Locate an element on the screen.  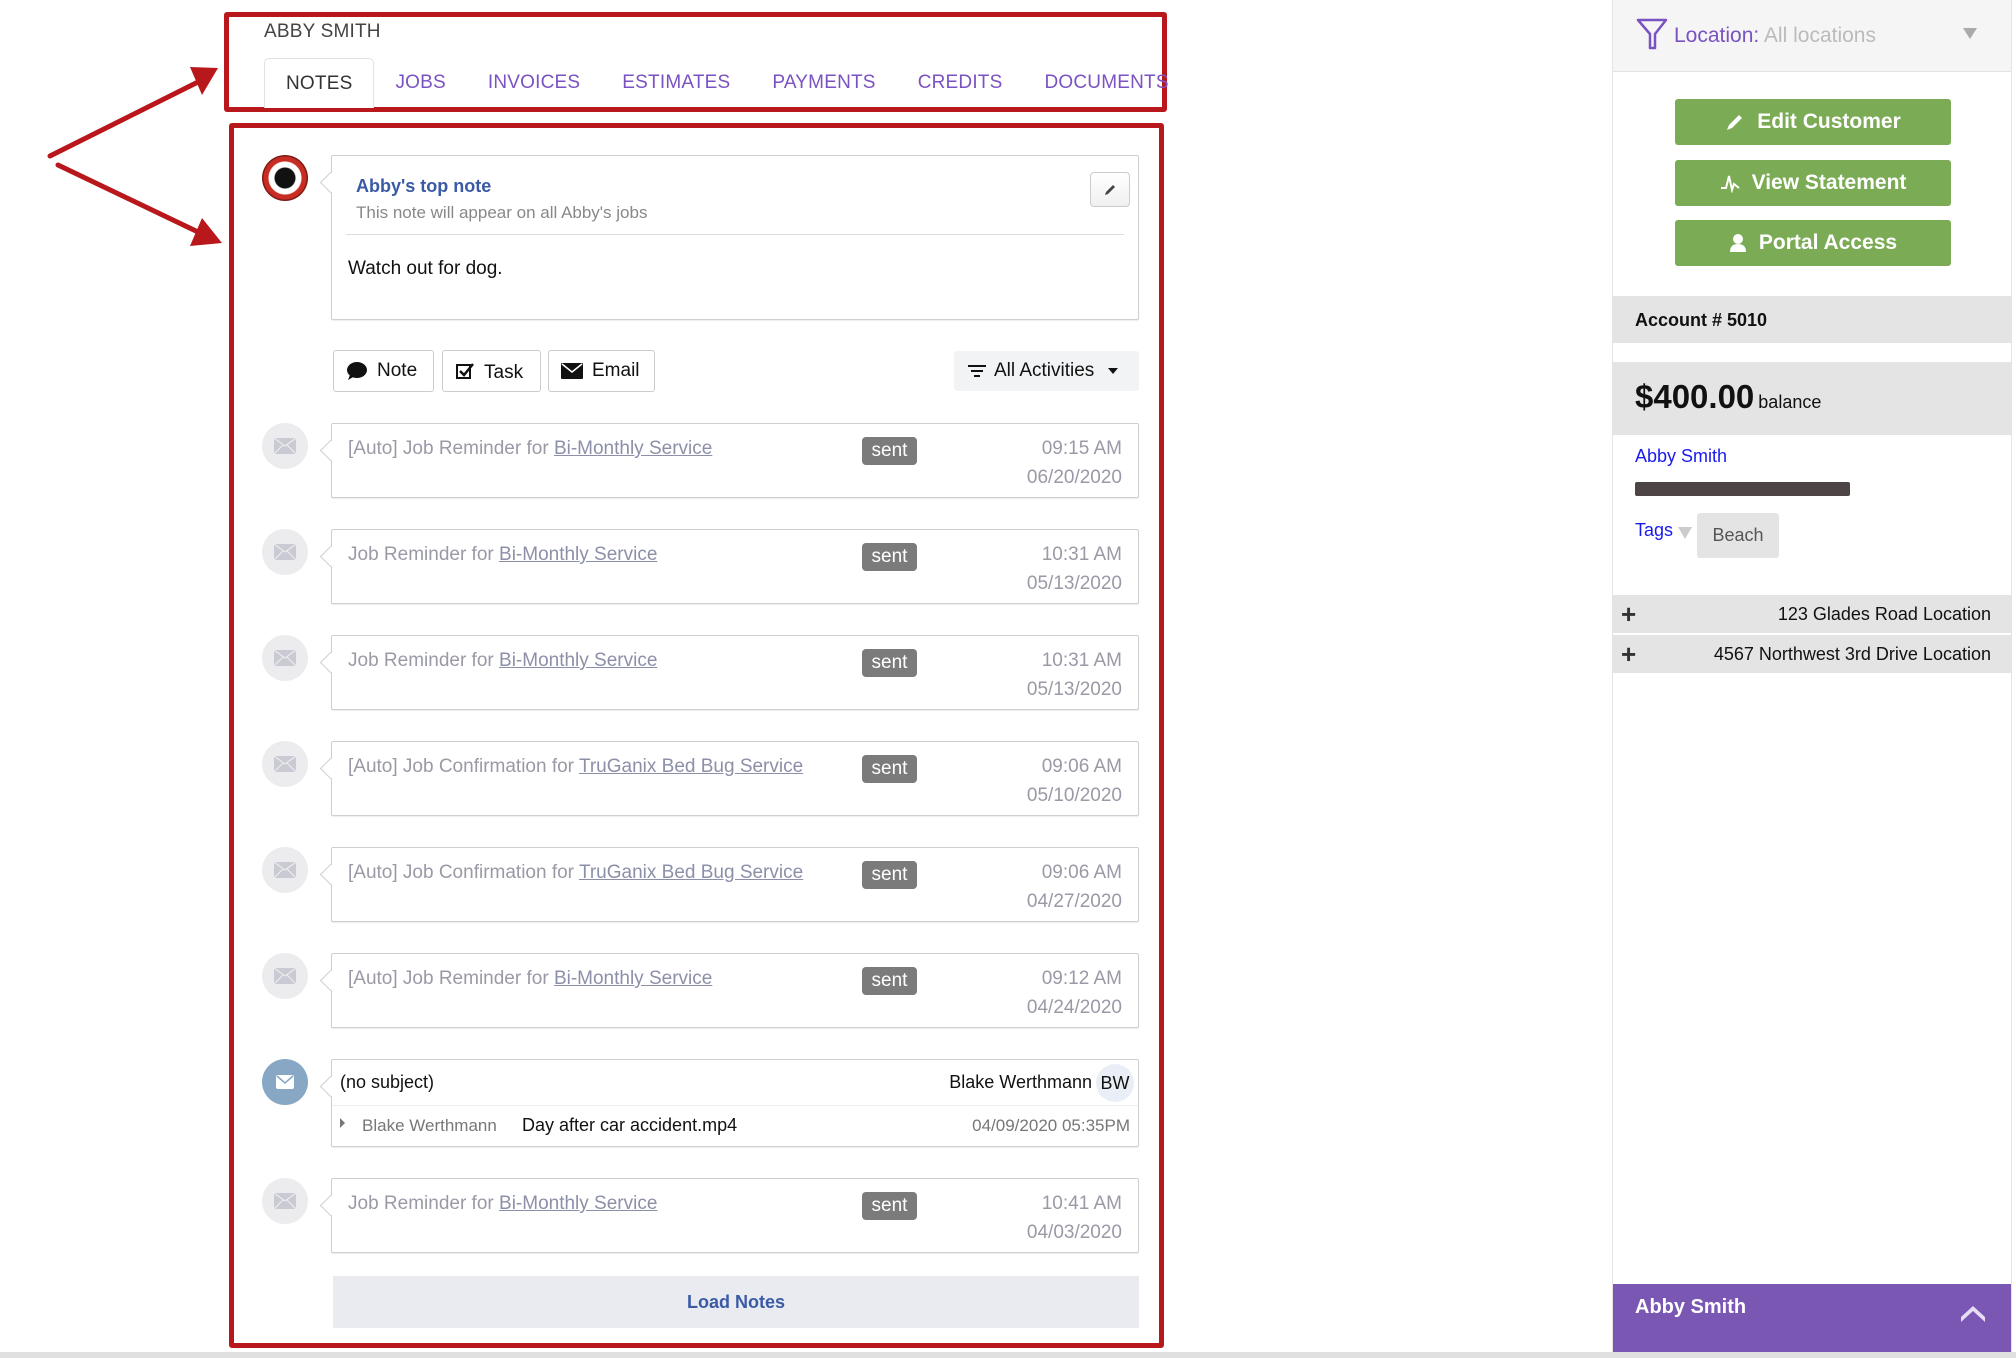
email-datetime: 04/09/2020 05:35PM is located at coordinates (1051, 1125).